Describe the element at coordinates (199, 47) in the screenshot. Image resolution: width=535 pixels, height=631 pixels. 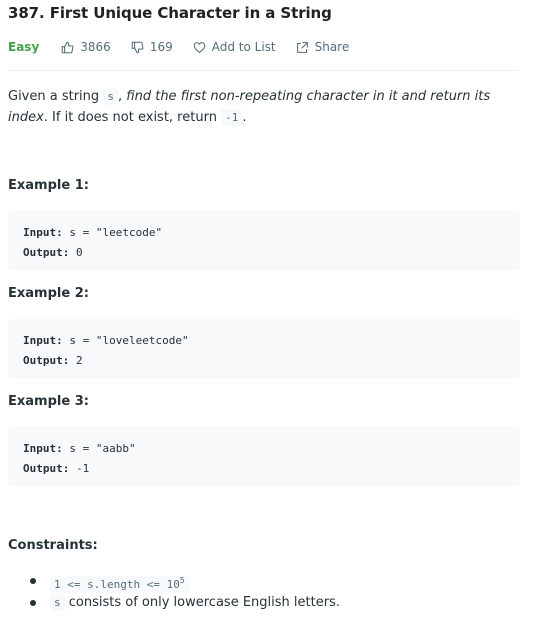
I see `heart-icon` at that location.